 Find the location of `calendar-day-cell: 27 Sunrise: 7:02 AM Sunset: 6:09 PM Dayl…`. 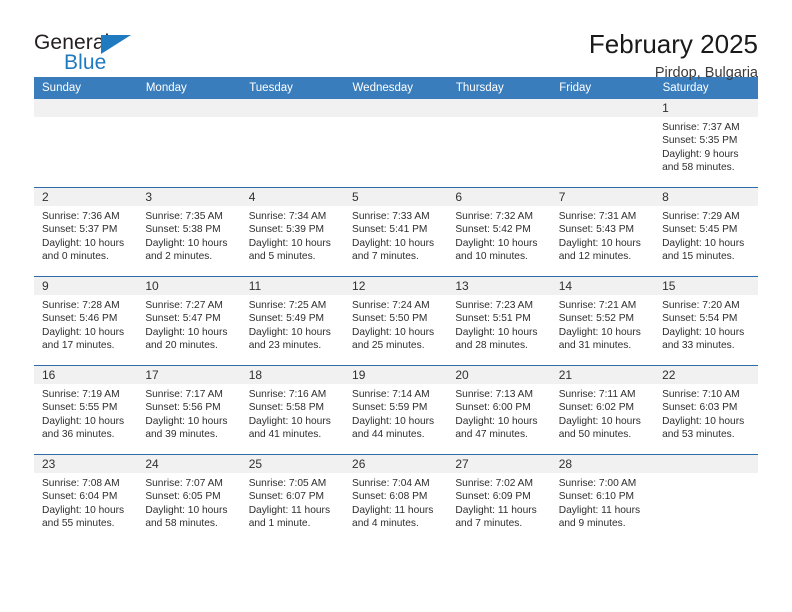

calendar-day-cell: 27 Sunrise: 7:02 AM Sunset: 6:09 PM Dayl… is located at coordinates (499, 498).